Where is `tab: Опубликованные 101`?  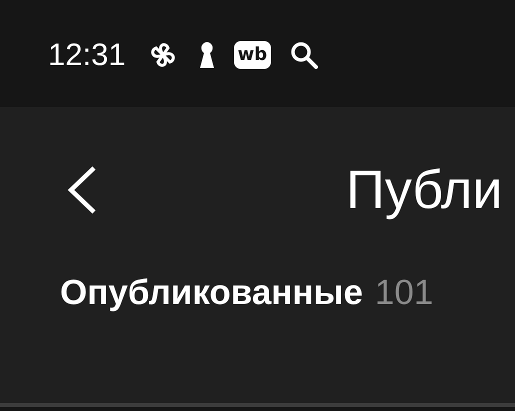
tab: Опубликованные 101 is located at coordinates (247, 293).